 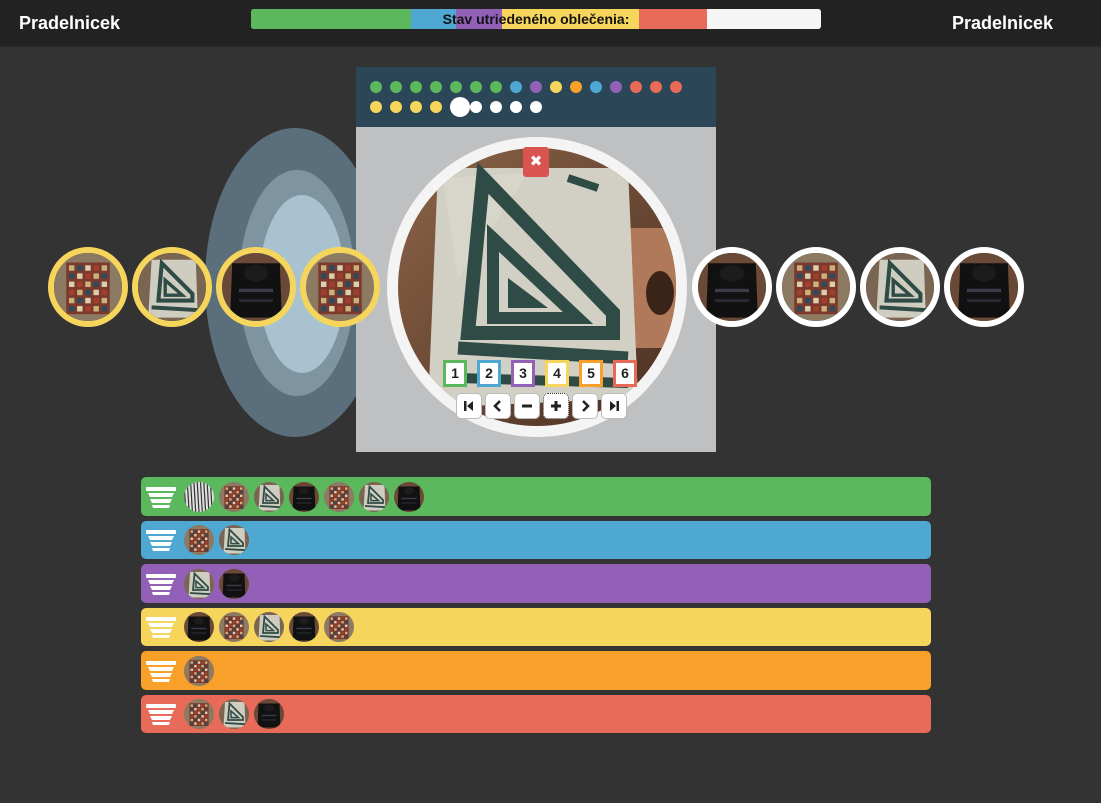 What do you see at coordinates (523, 373) in the screenshot?
I see `category-button-3: 3` at bounding box center [523, 373].